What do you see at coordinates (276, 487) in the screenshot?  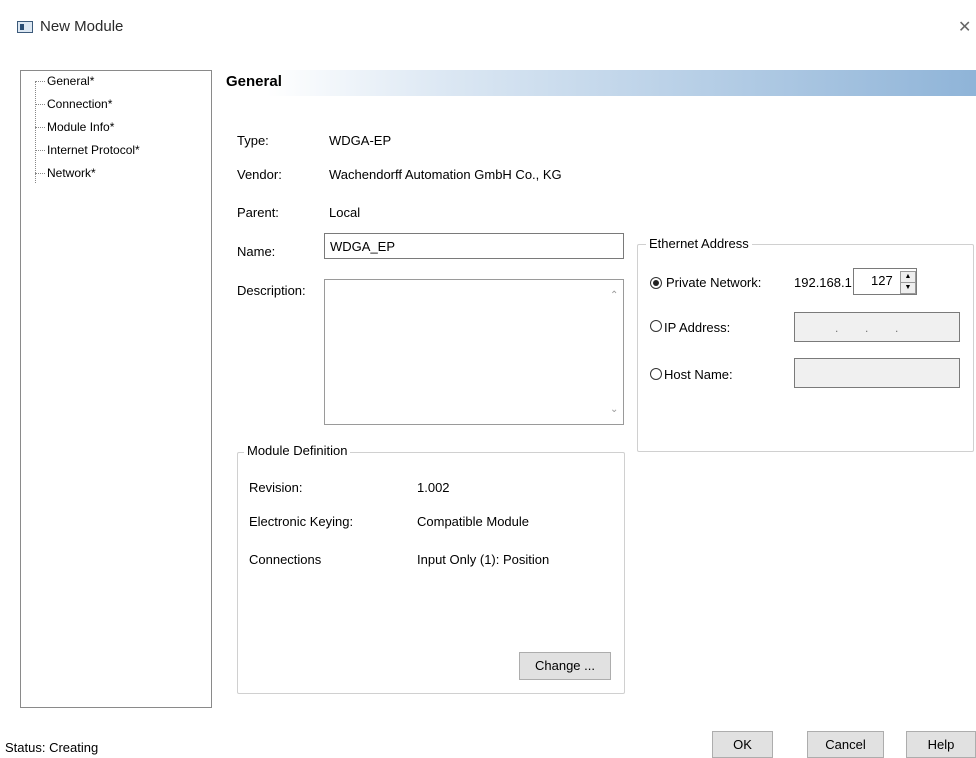 I see `revision-label: Revision:` at bounding box center [276, 487].